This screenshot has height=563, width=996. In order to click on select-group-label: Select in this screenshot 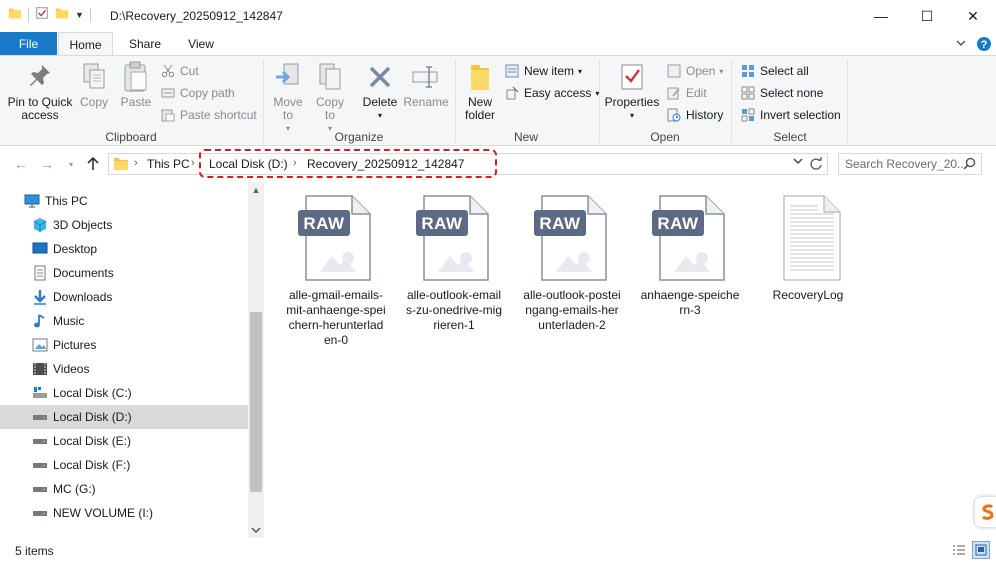, I will do `click(790, 137)`.